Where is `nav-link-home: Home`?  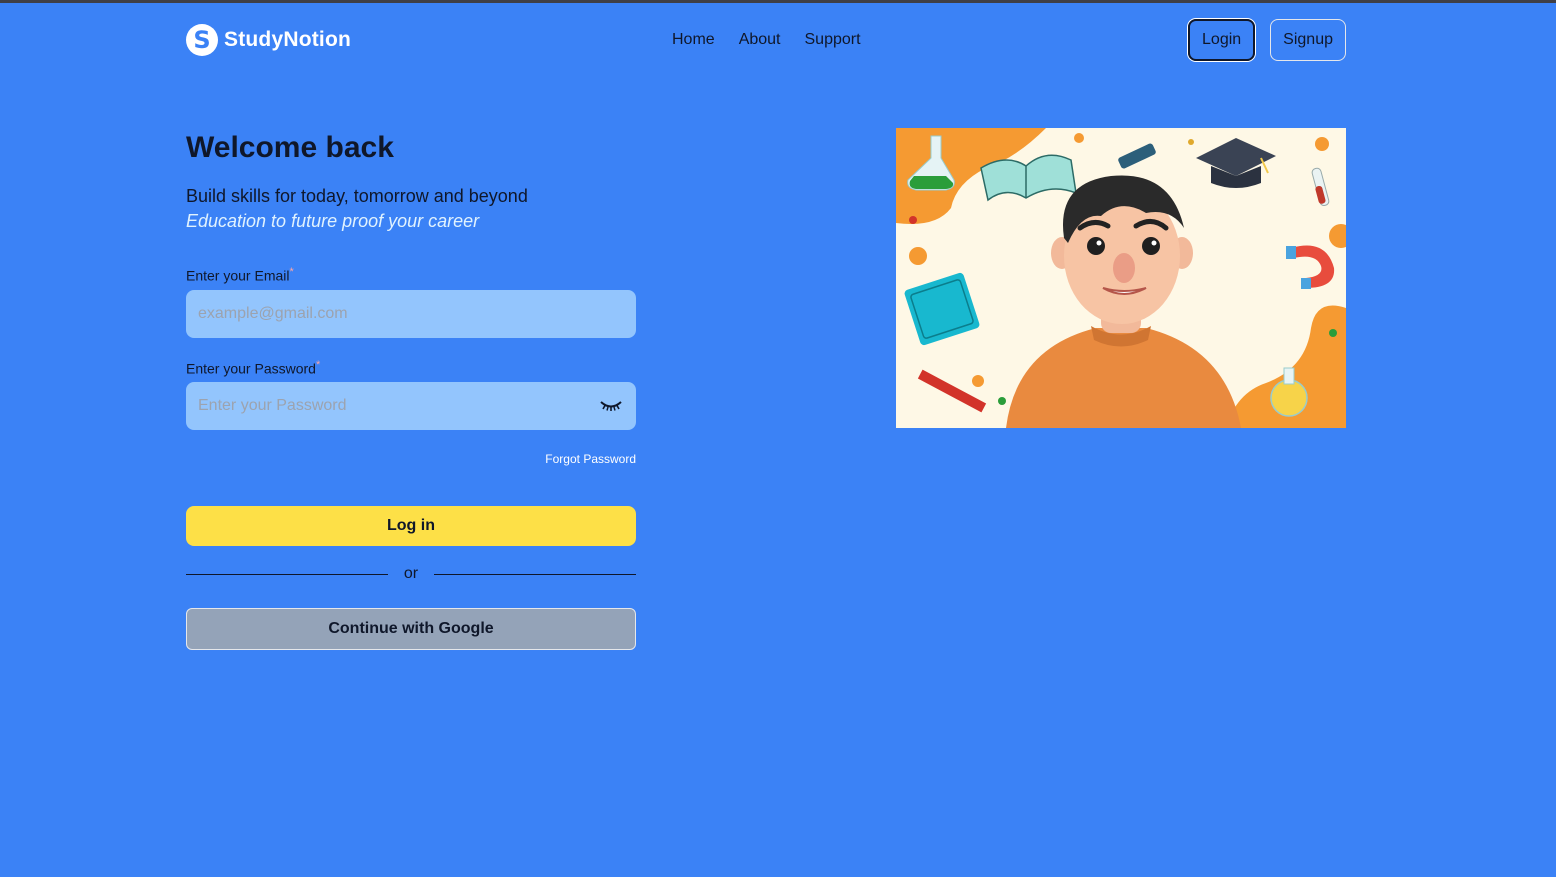 nav-link-home: Home is located at coordinates (693, 40).